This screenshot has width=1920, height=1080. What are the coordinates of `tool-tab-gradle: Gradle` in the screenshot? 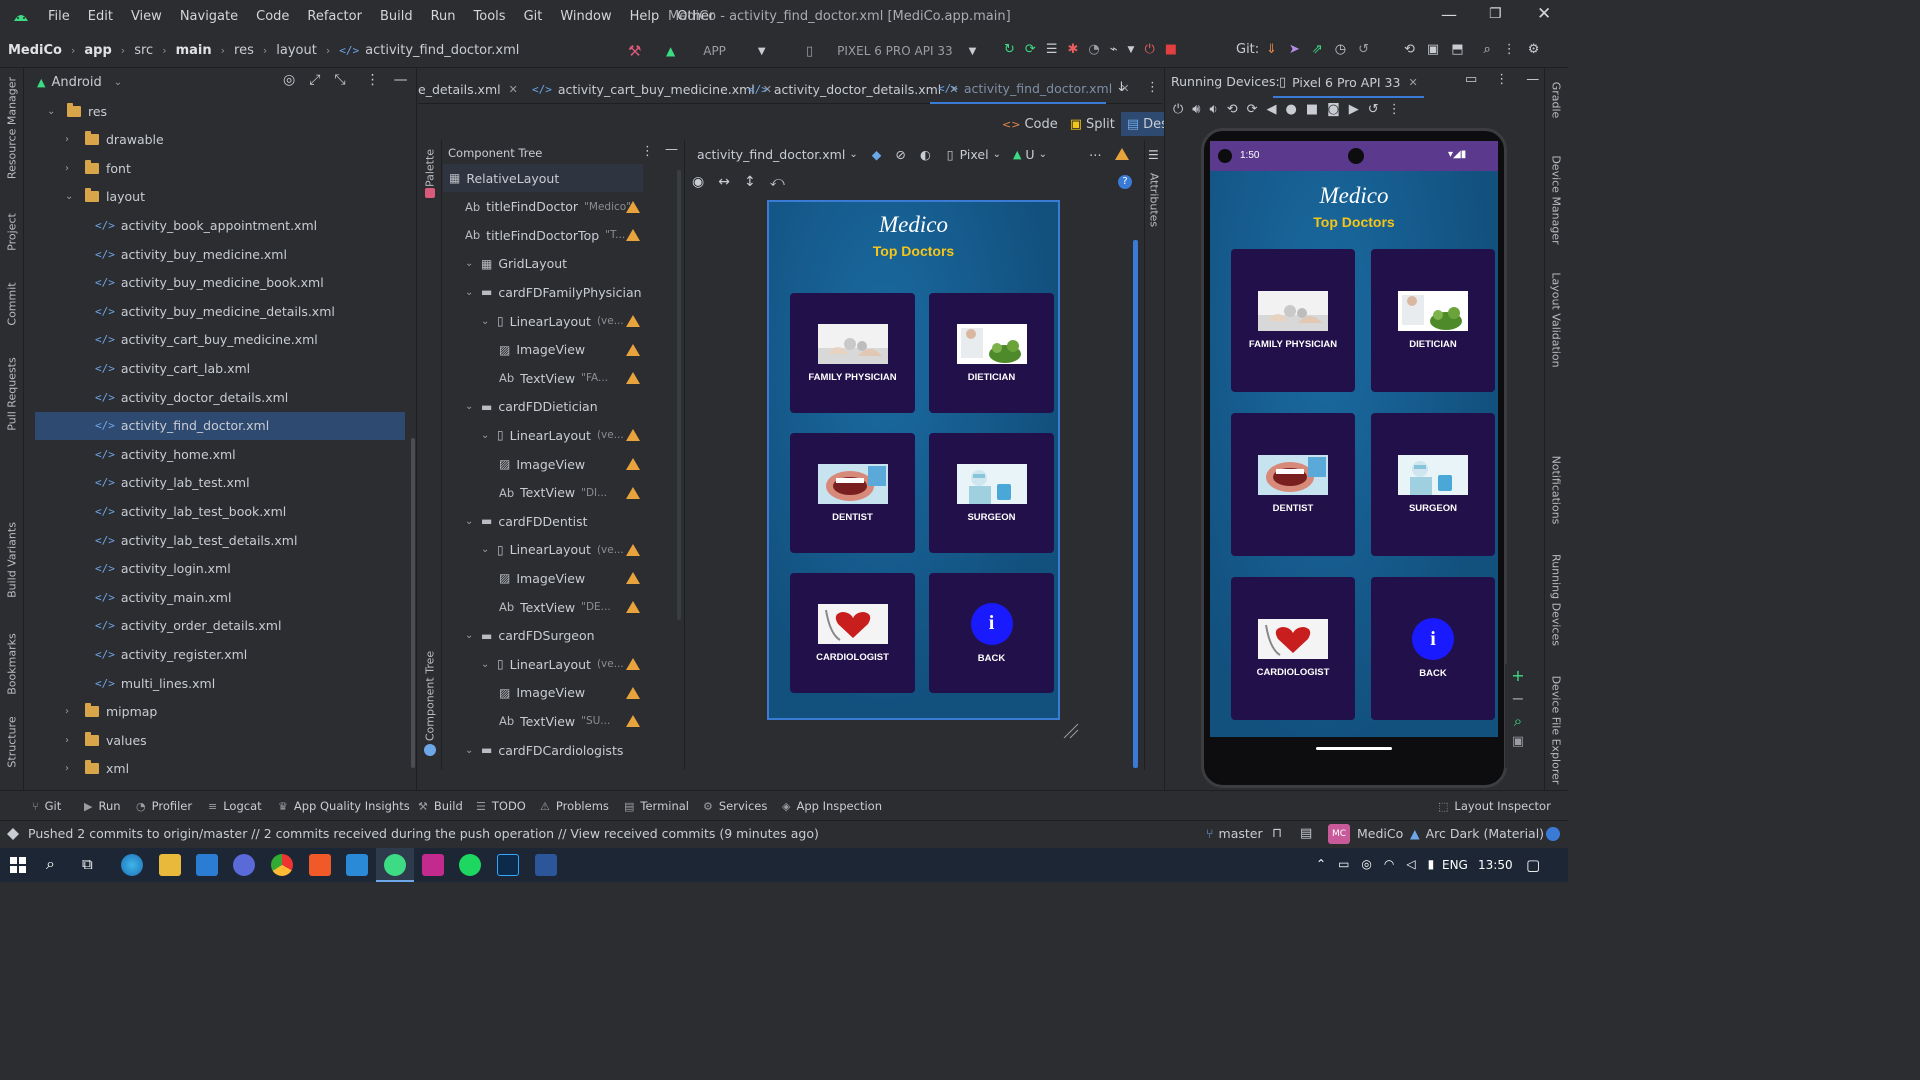 It's located at (1556, 100).